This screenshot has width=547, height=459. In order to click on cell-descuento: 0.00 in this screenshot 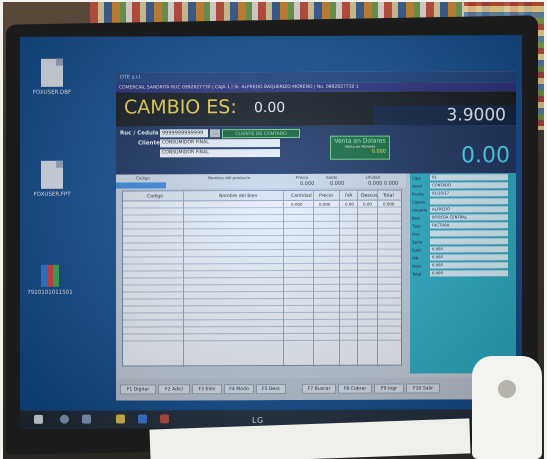, I will do `click(367, 204)`.